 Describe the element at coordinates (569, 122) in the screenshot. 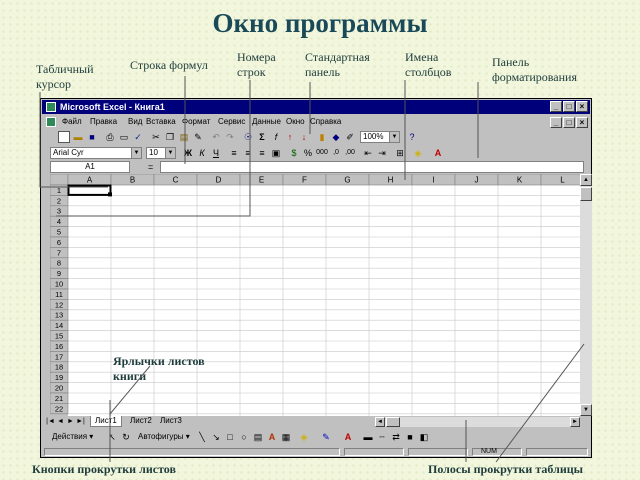

I see `doc-restore-button: □` at that location.